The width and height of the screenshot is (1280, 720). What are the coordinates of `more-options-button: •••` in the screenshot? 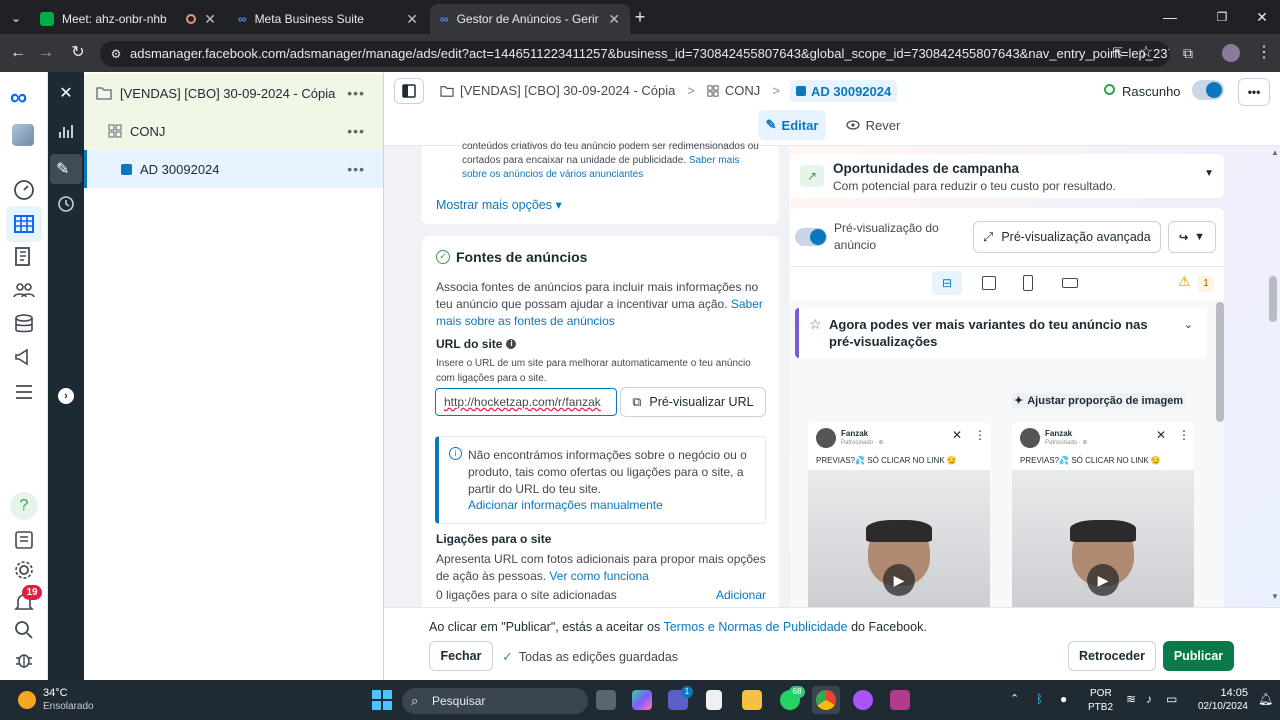 It's located at (1254, 92).